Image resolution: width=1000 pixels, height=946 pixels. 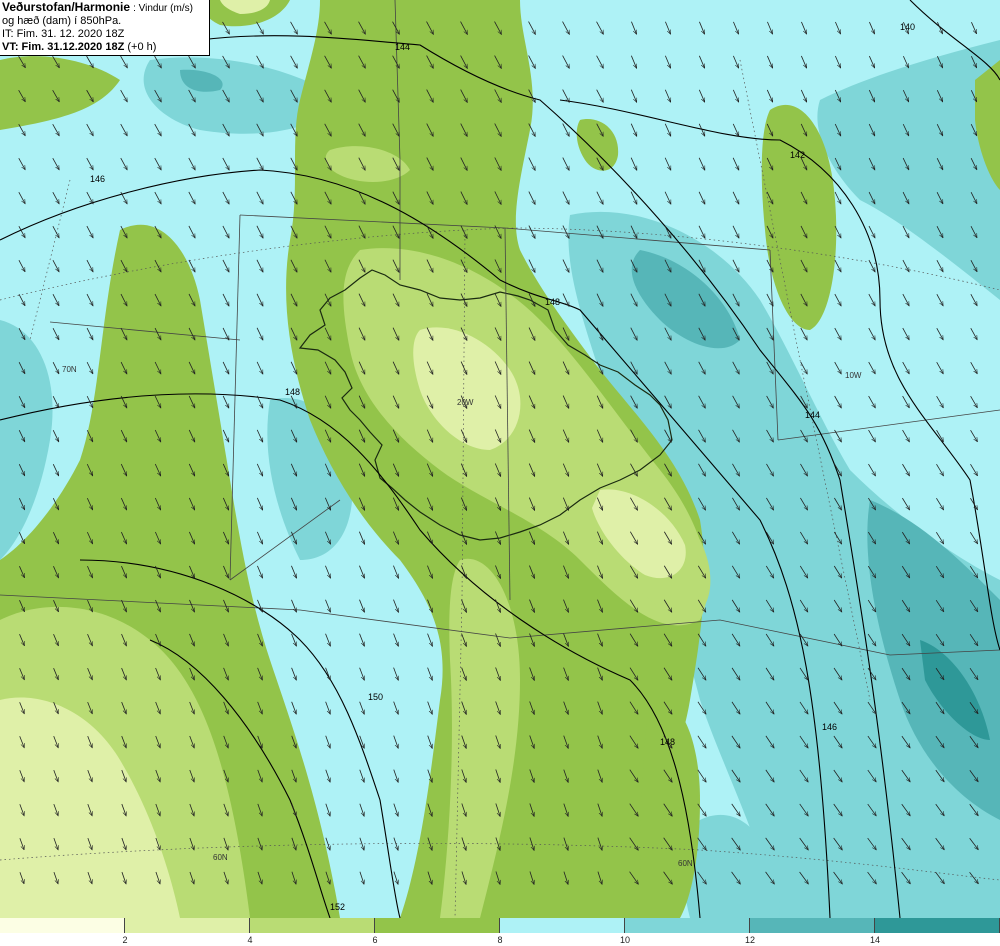 I want to click on contour-label-146a: 146, so click(x=97, y=179).